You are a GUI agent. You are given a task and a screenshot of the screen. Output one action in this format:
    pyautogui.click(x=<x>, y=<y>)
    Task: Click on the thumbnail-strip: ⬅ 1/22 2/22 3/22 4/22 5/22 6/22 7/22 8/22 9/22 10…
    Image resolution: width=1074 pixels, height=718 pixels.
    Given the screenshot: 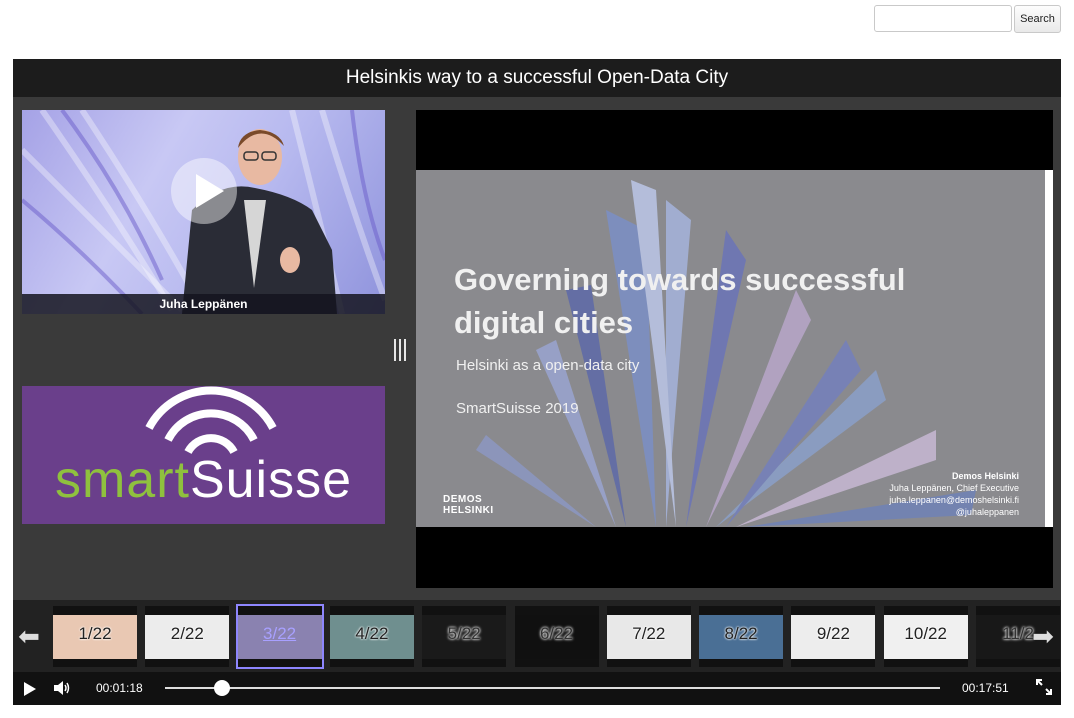 What is the action you would take?
    pyautogui.click(x=537, y=636)
    